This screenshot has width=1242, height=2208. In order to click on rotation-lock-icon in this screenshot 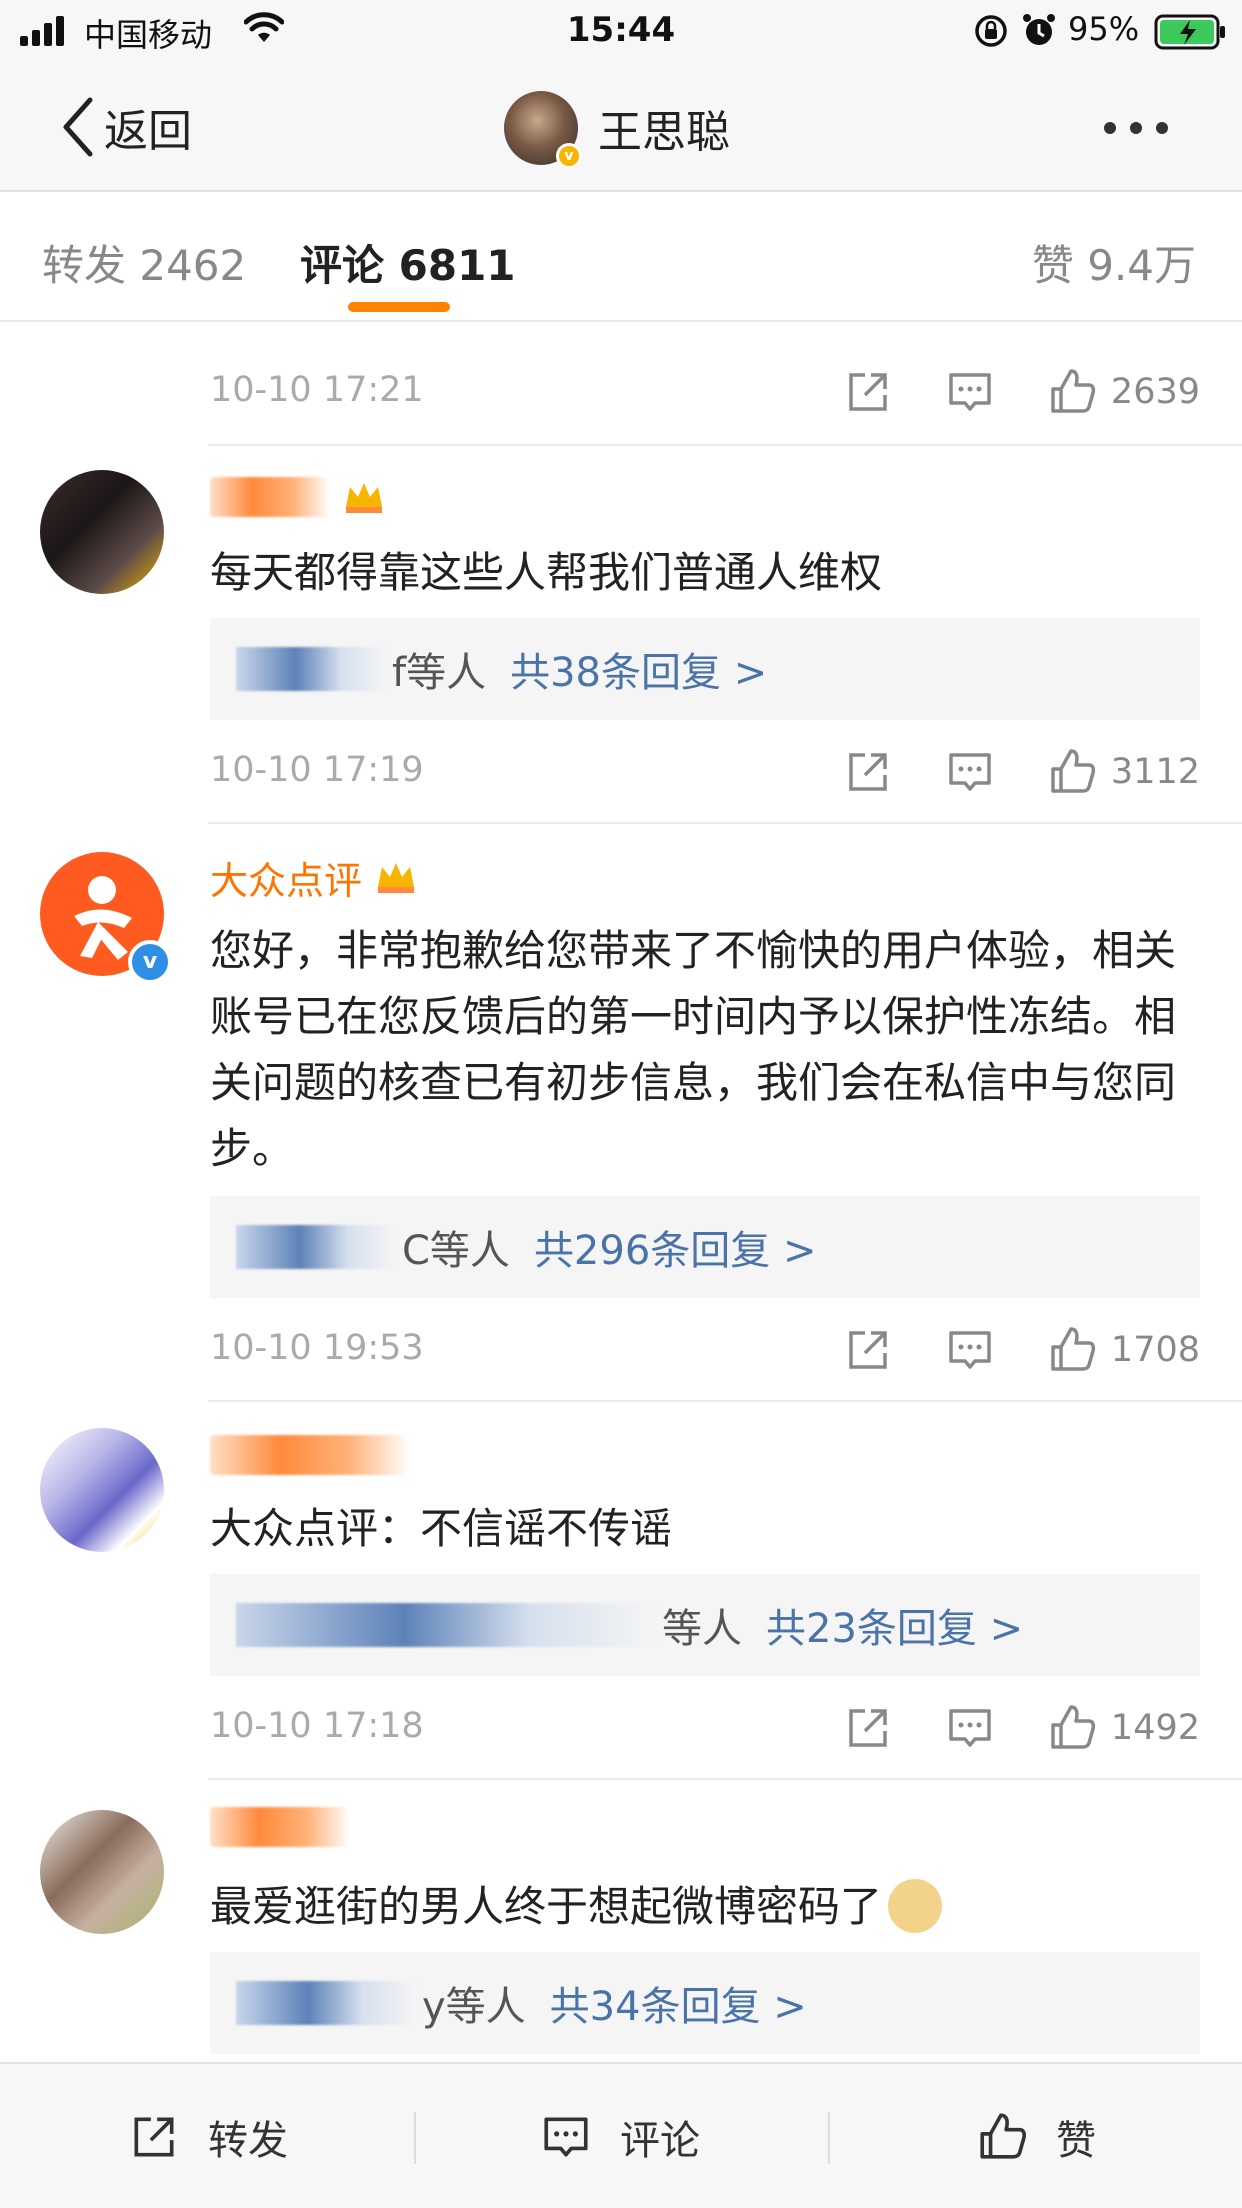, I will do `click(991, 31)`.